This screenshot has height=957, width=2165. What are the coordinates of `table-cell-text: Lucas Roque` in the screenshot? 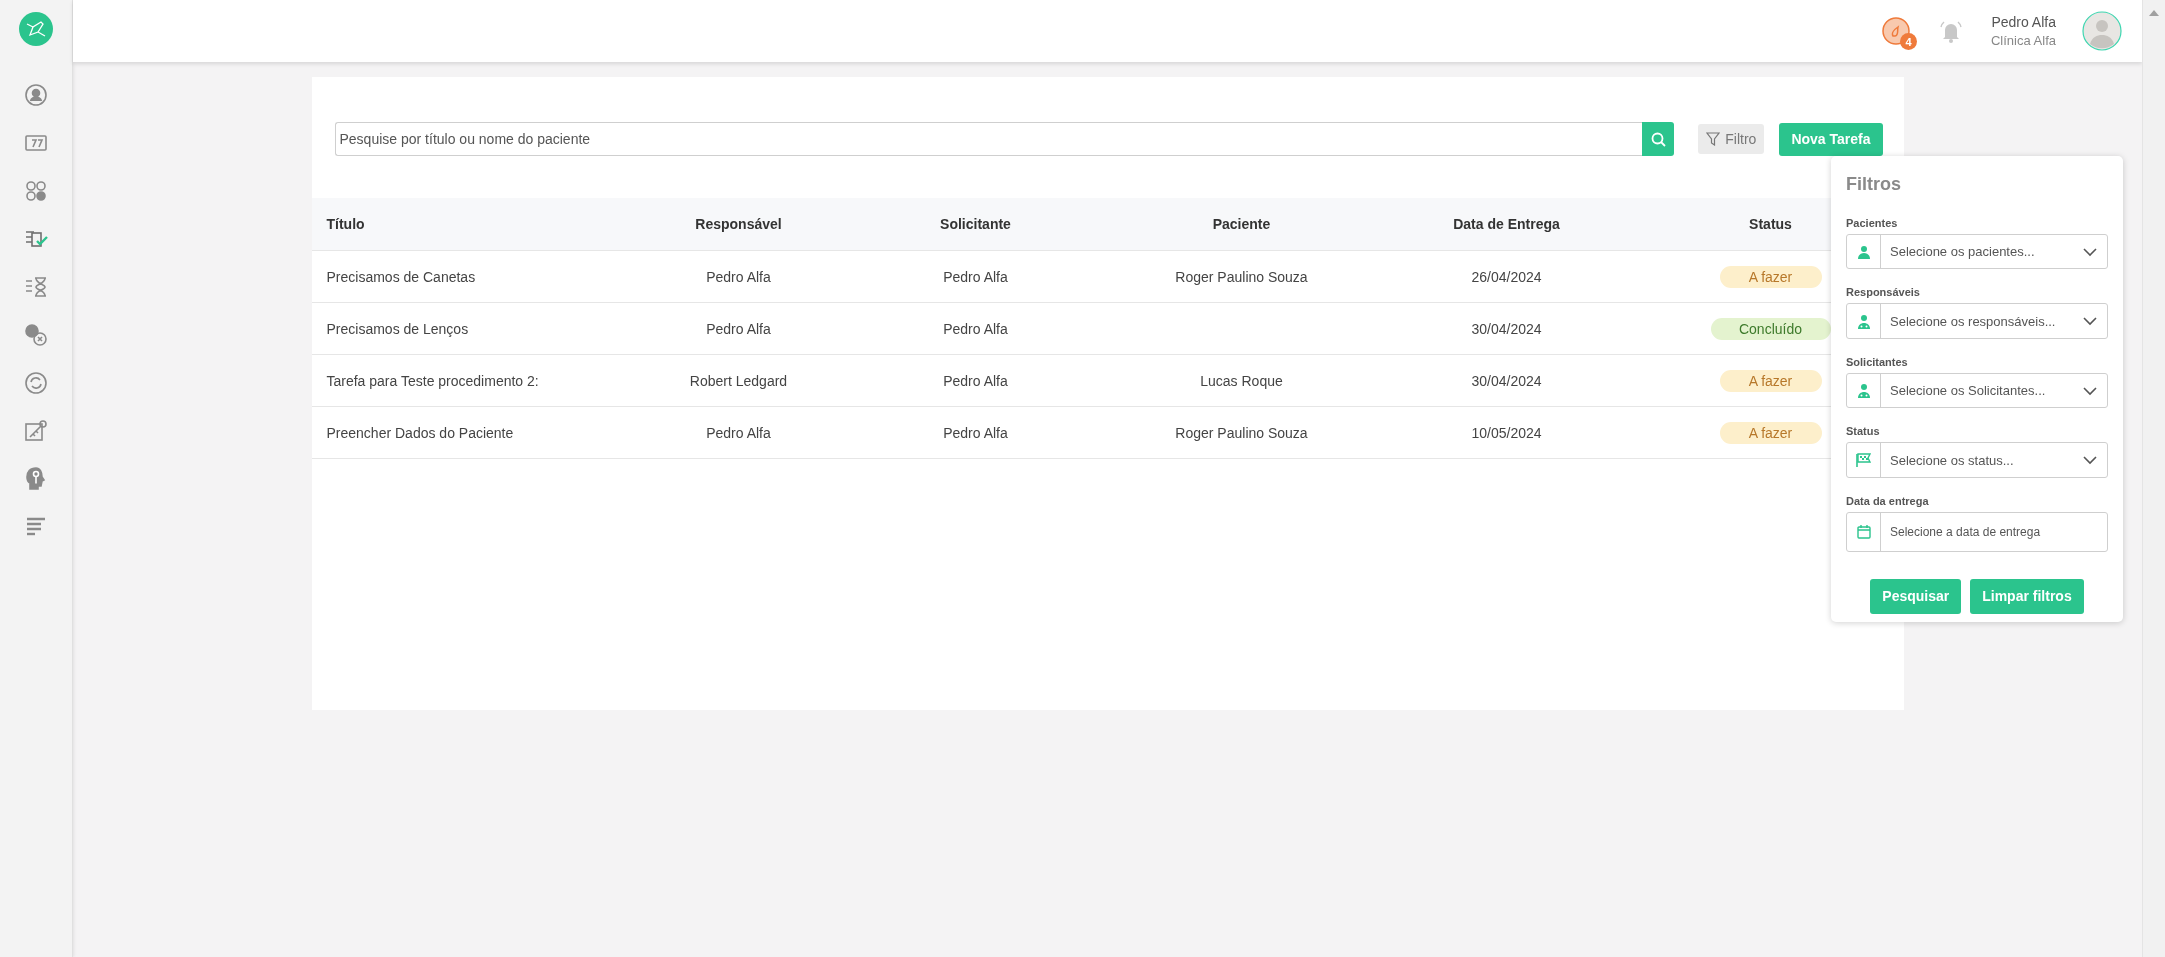 It's located at (1241, 380).